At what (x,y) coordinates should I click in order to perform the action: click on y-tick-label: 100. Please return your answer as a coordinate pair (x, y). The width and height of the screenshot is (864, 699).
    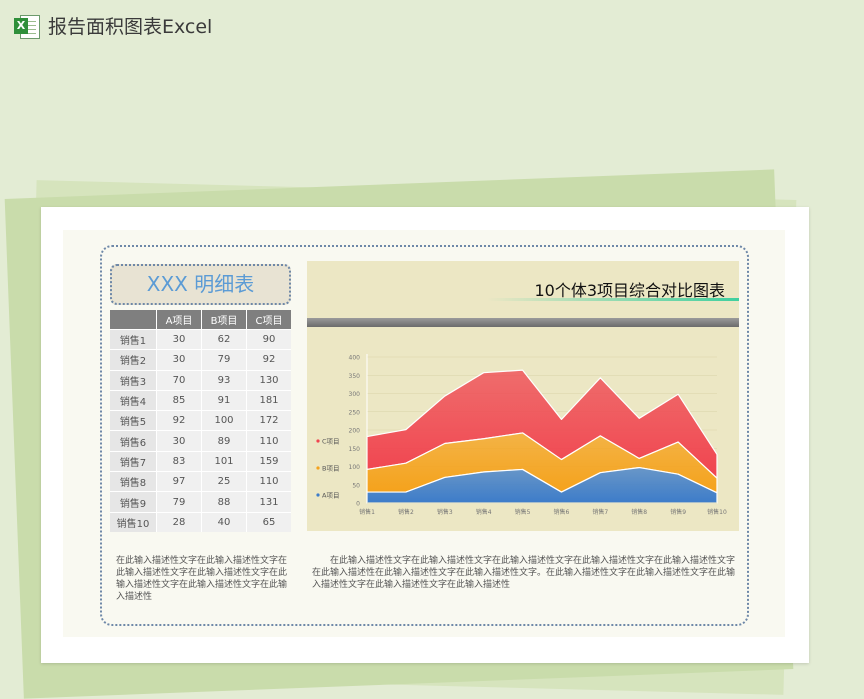
    Looking at the image, I should click on (355, 467).